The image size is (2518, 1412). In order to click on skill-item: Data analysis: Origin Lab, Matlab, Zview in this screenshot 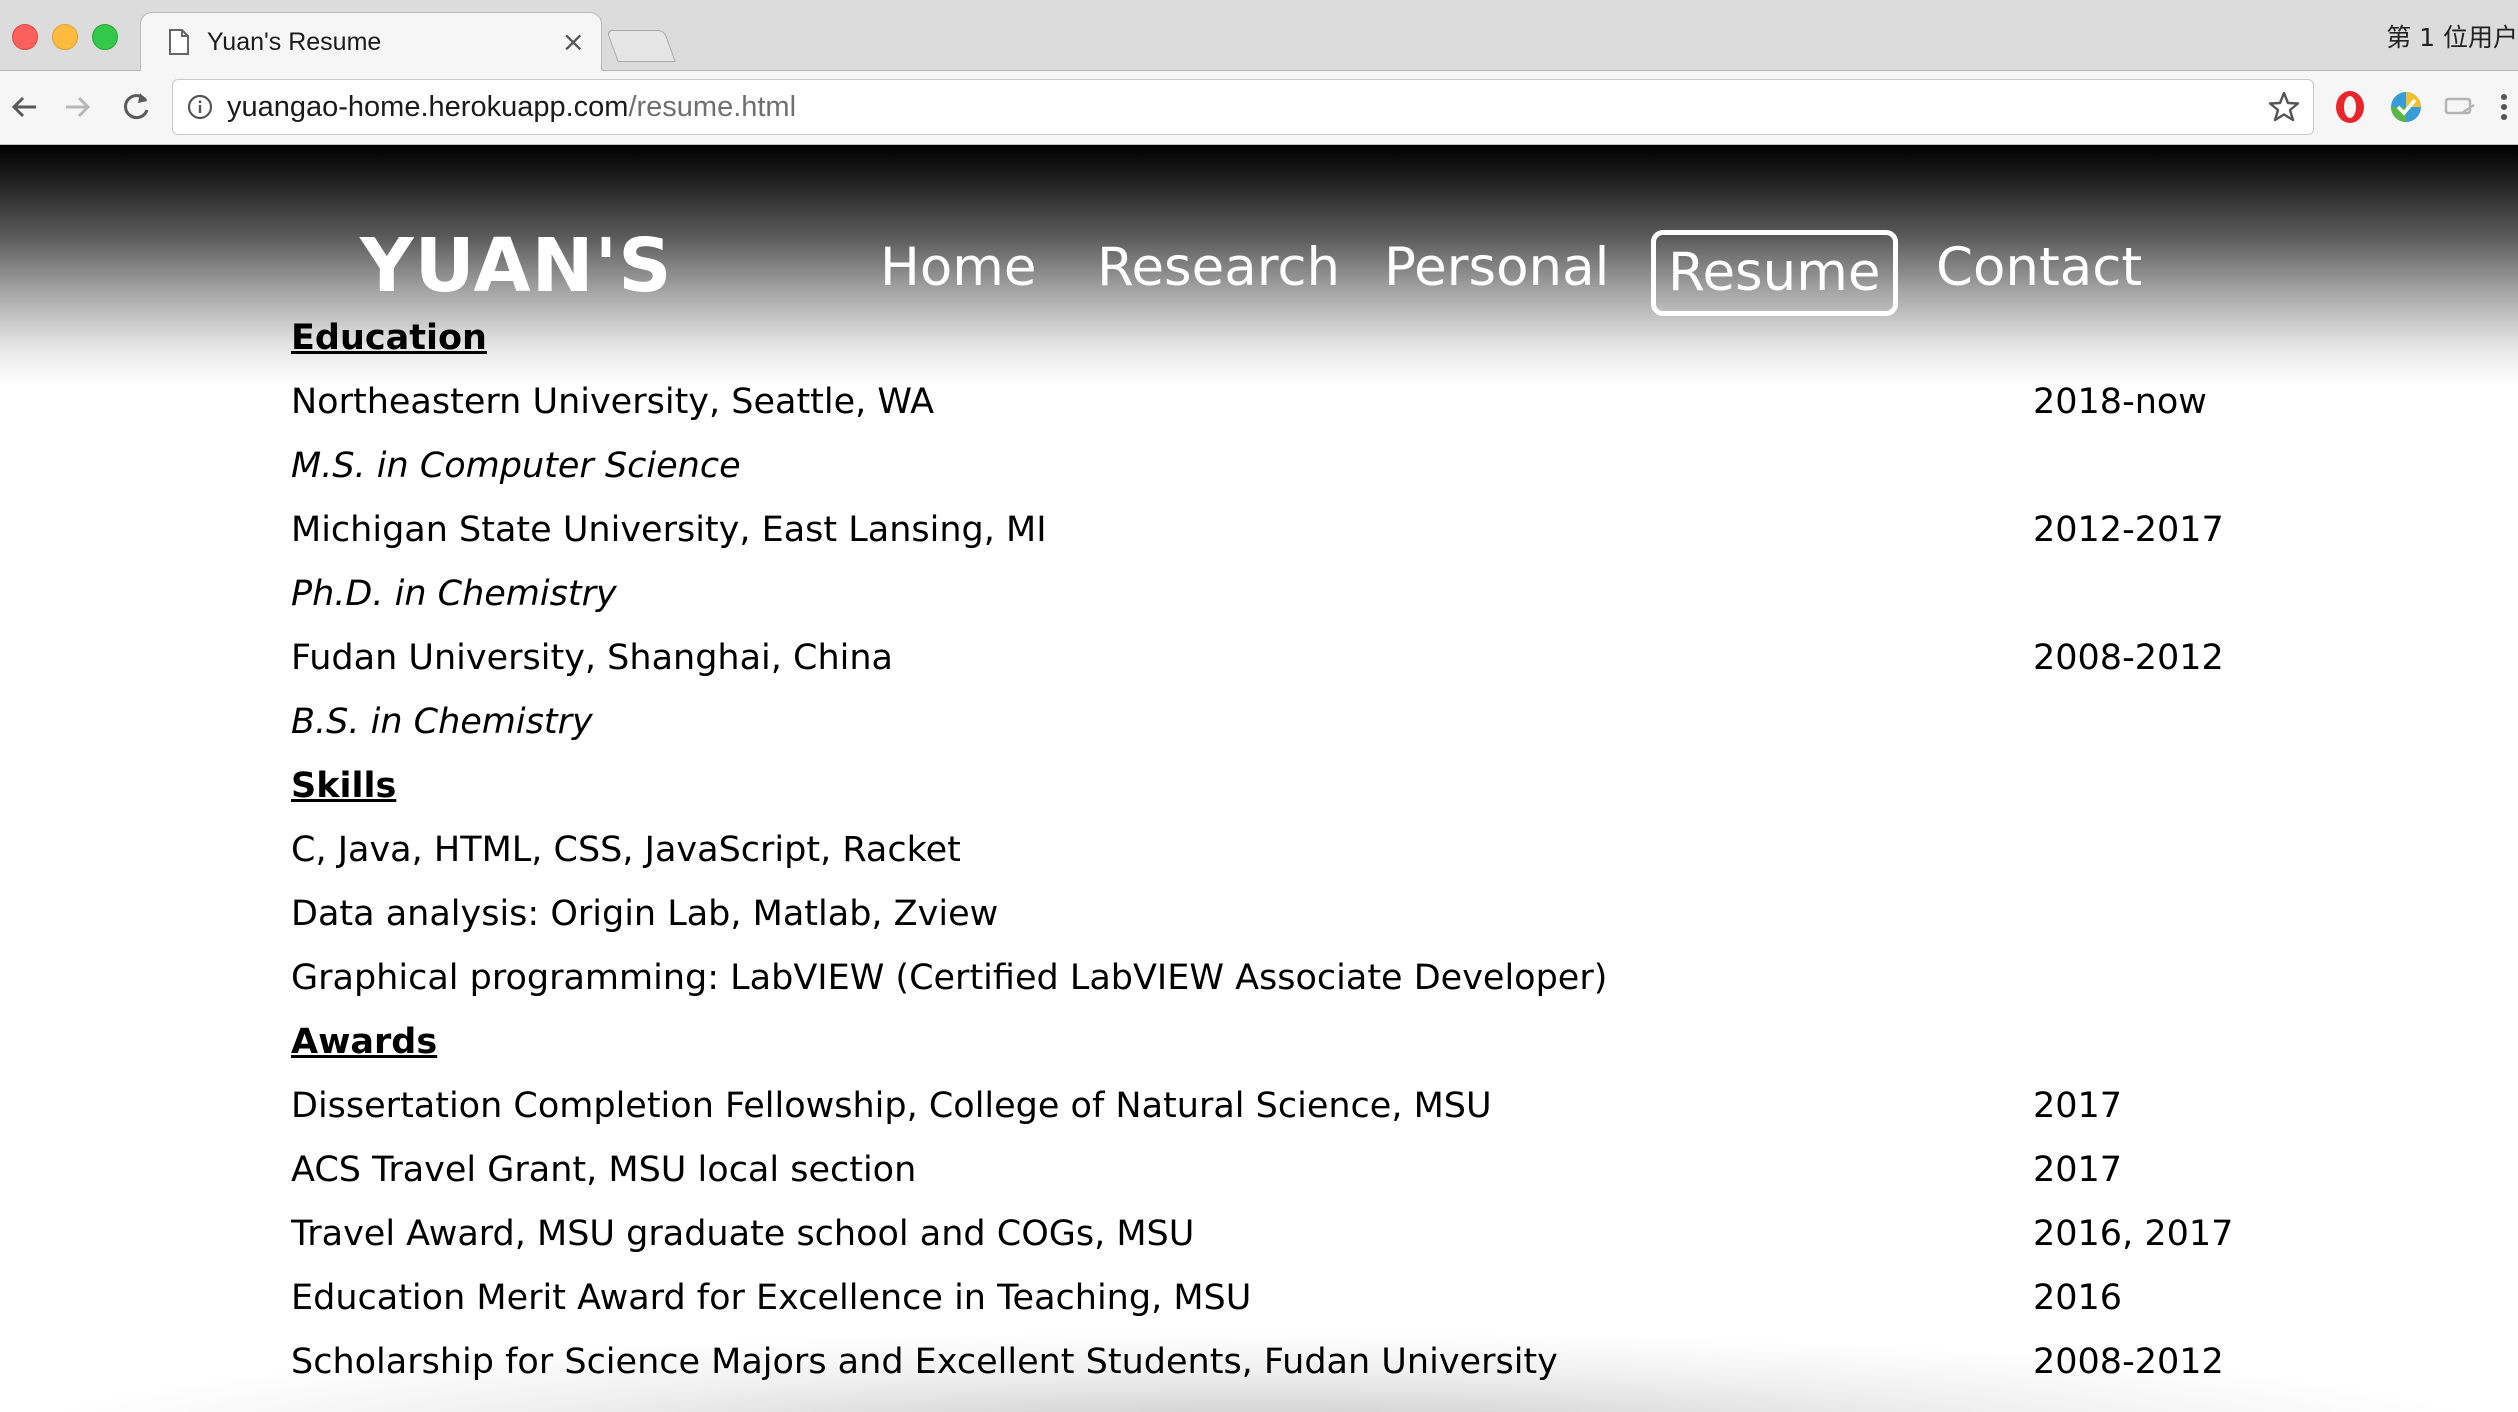, I will do `click(645, 914)`.